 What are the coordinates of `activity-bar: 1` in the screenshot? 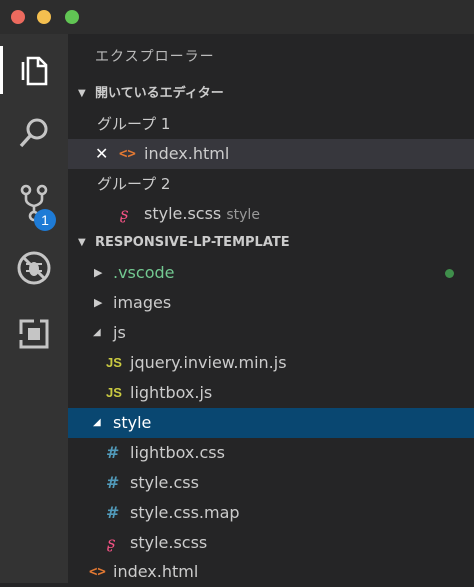 It's located at (34, 308).